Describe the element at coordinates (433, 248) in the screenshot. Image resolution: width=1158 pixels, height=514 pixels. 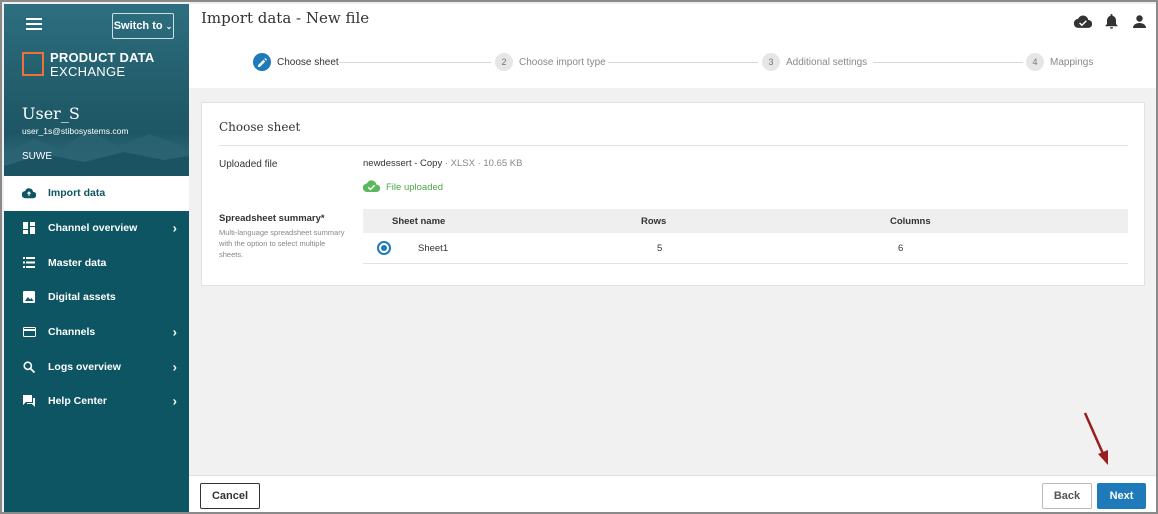
I see `cell-sheet-name: Sheet1` at that location.